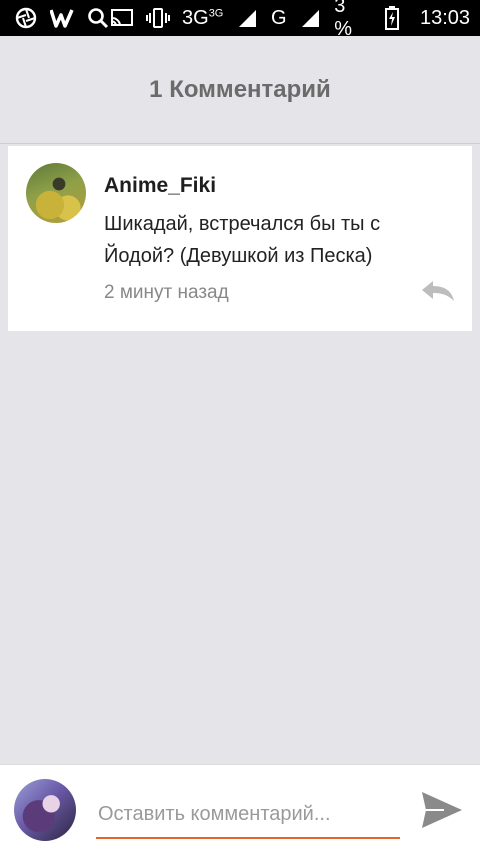 This screenshot has width=480, height=854. I want to click on comment-composer, so click(240, 809).